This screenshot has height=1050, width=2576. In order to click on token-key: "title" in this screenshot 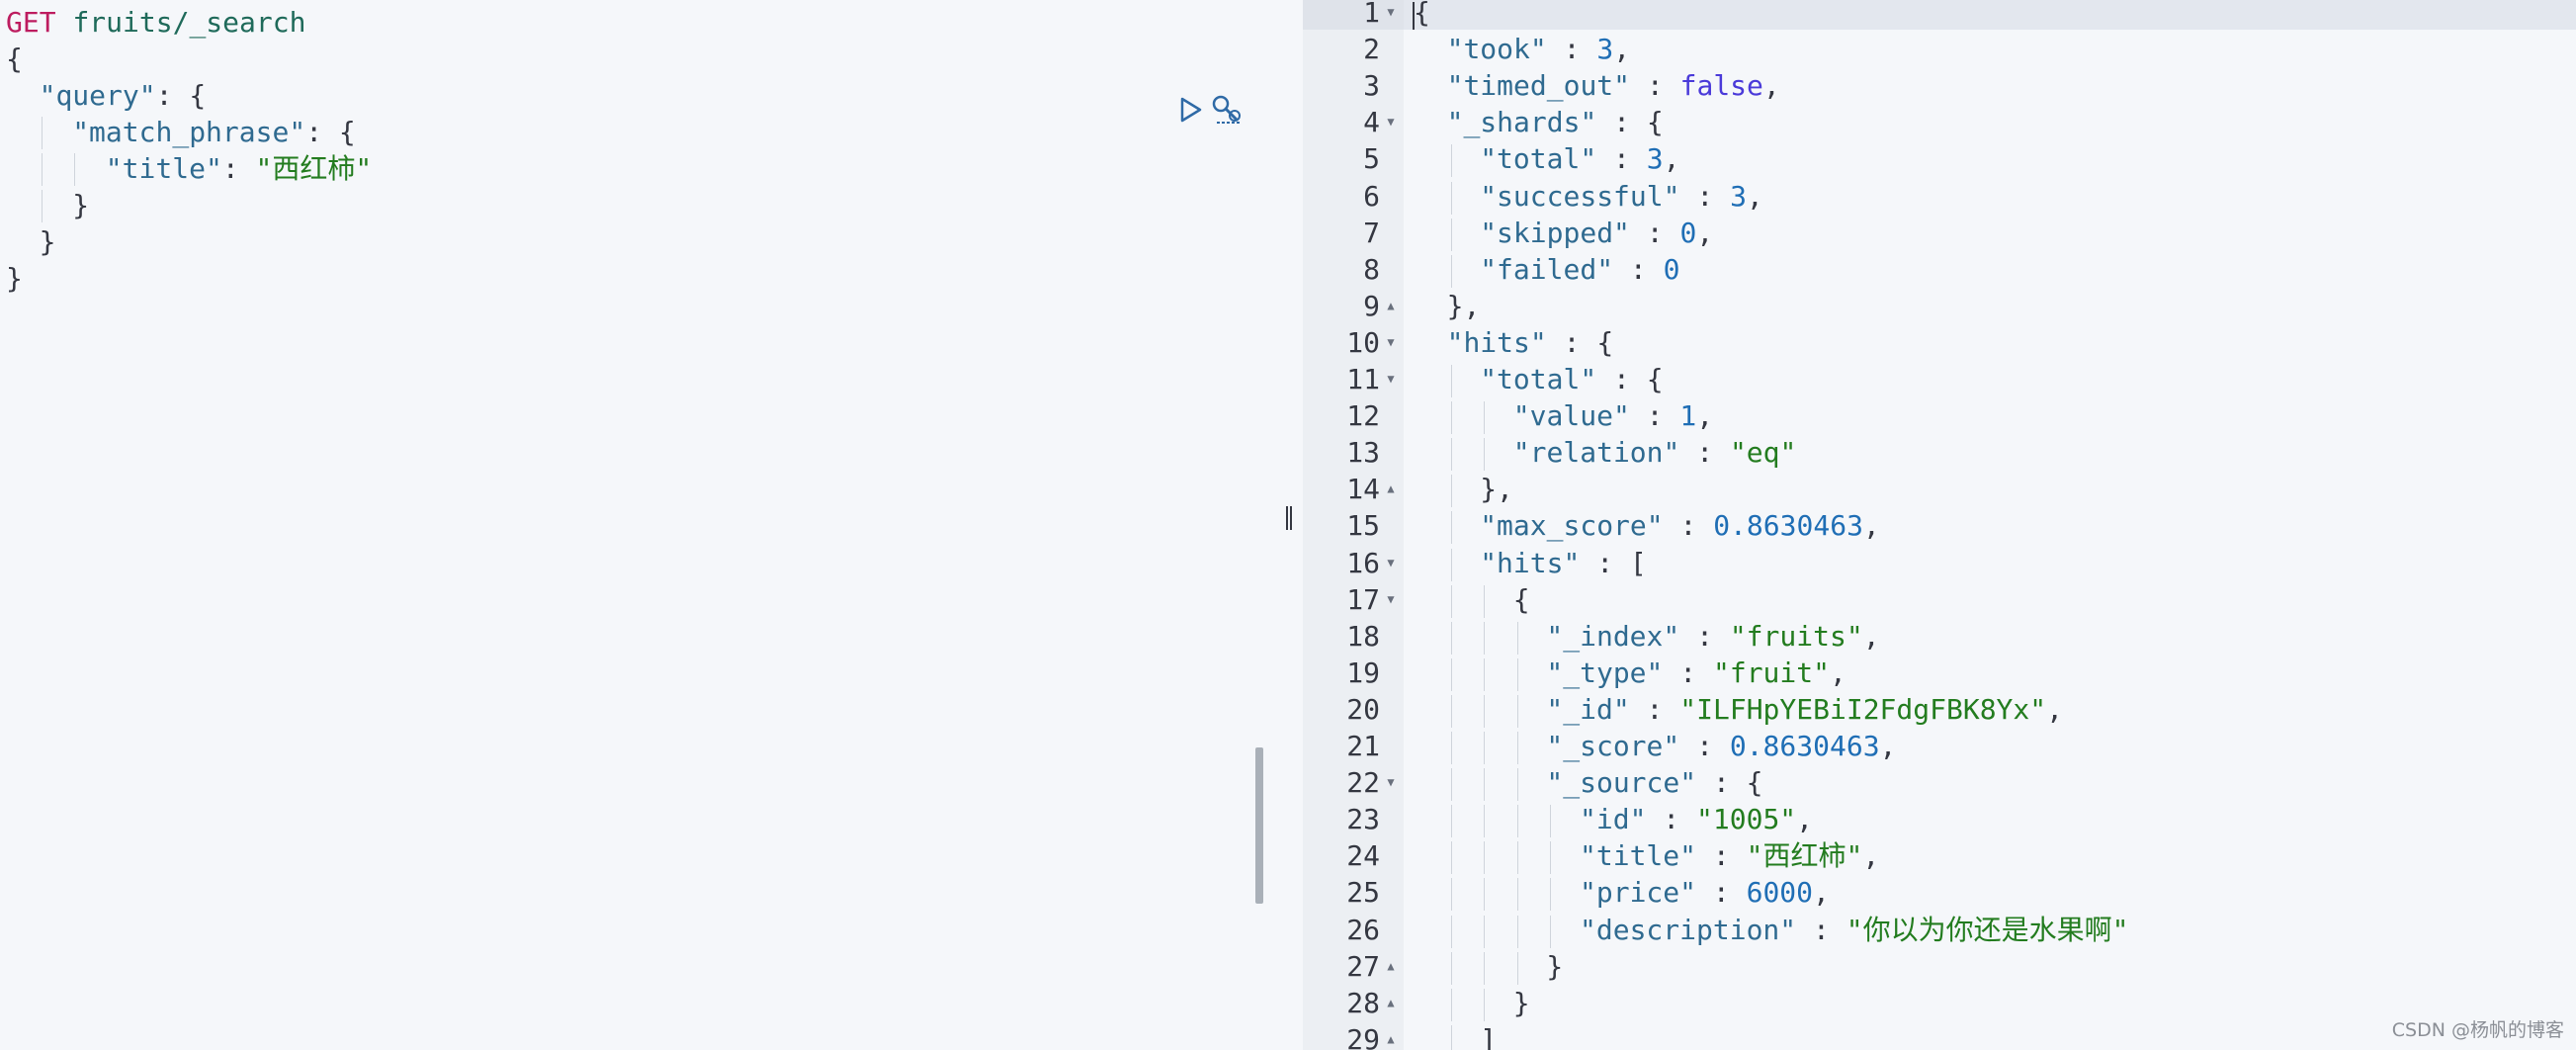, I will do `click(163, 168)`.